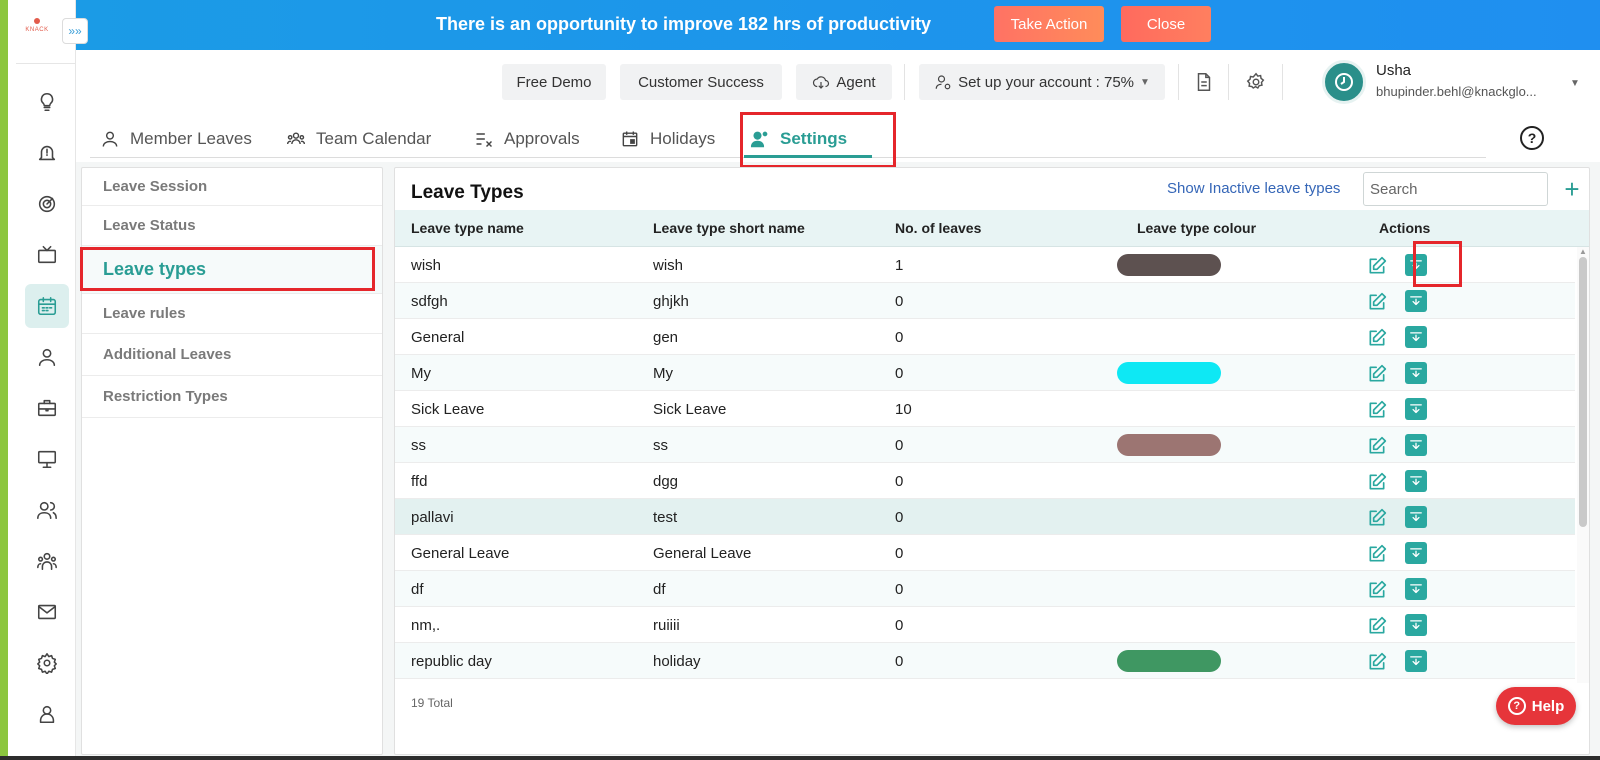  What do you see at coordinates (47, 561) in the screenshot?
I see `team-icon` at bounding box center [47, 561].